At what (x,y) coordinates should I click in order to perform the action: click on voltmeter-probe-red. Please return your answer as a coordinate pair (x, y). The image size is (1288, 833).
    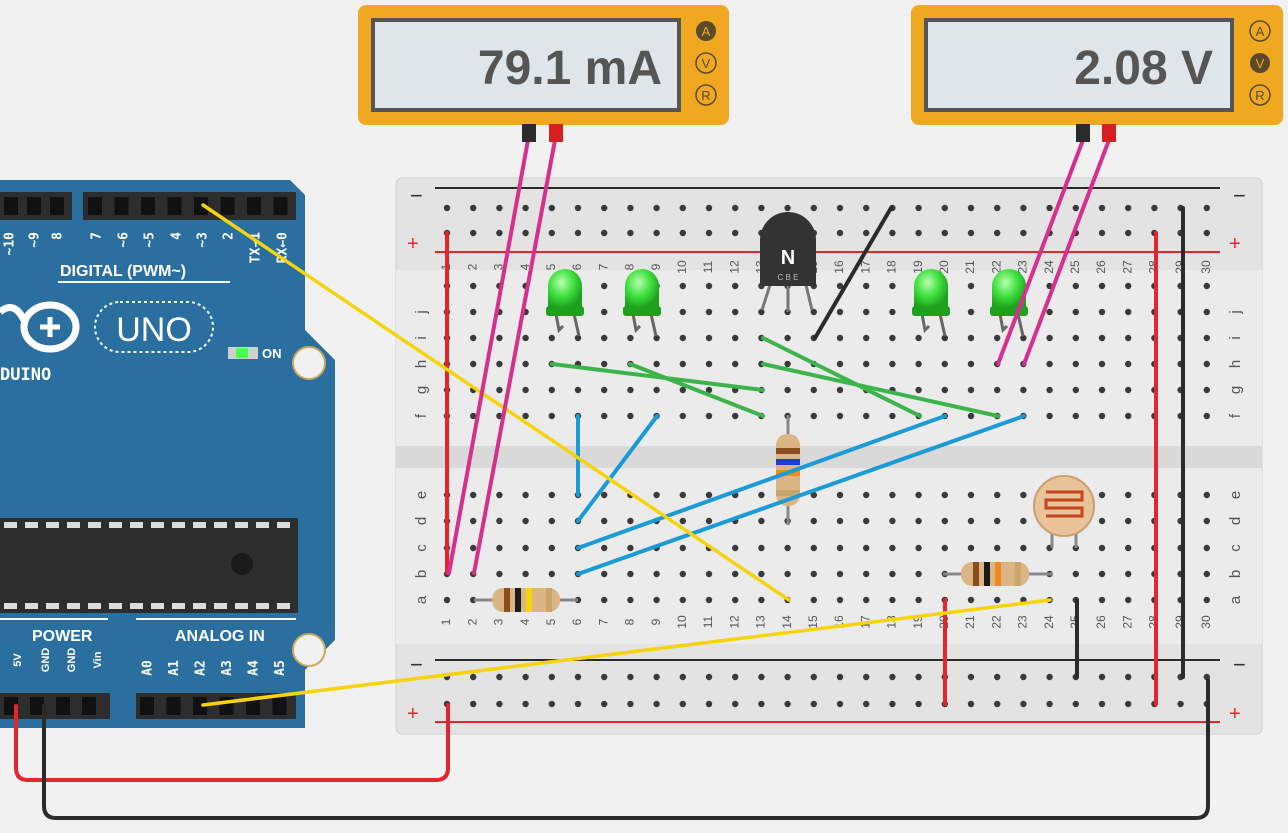
    Looking at the image, I should click on (1109, 133).